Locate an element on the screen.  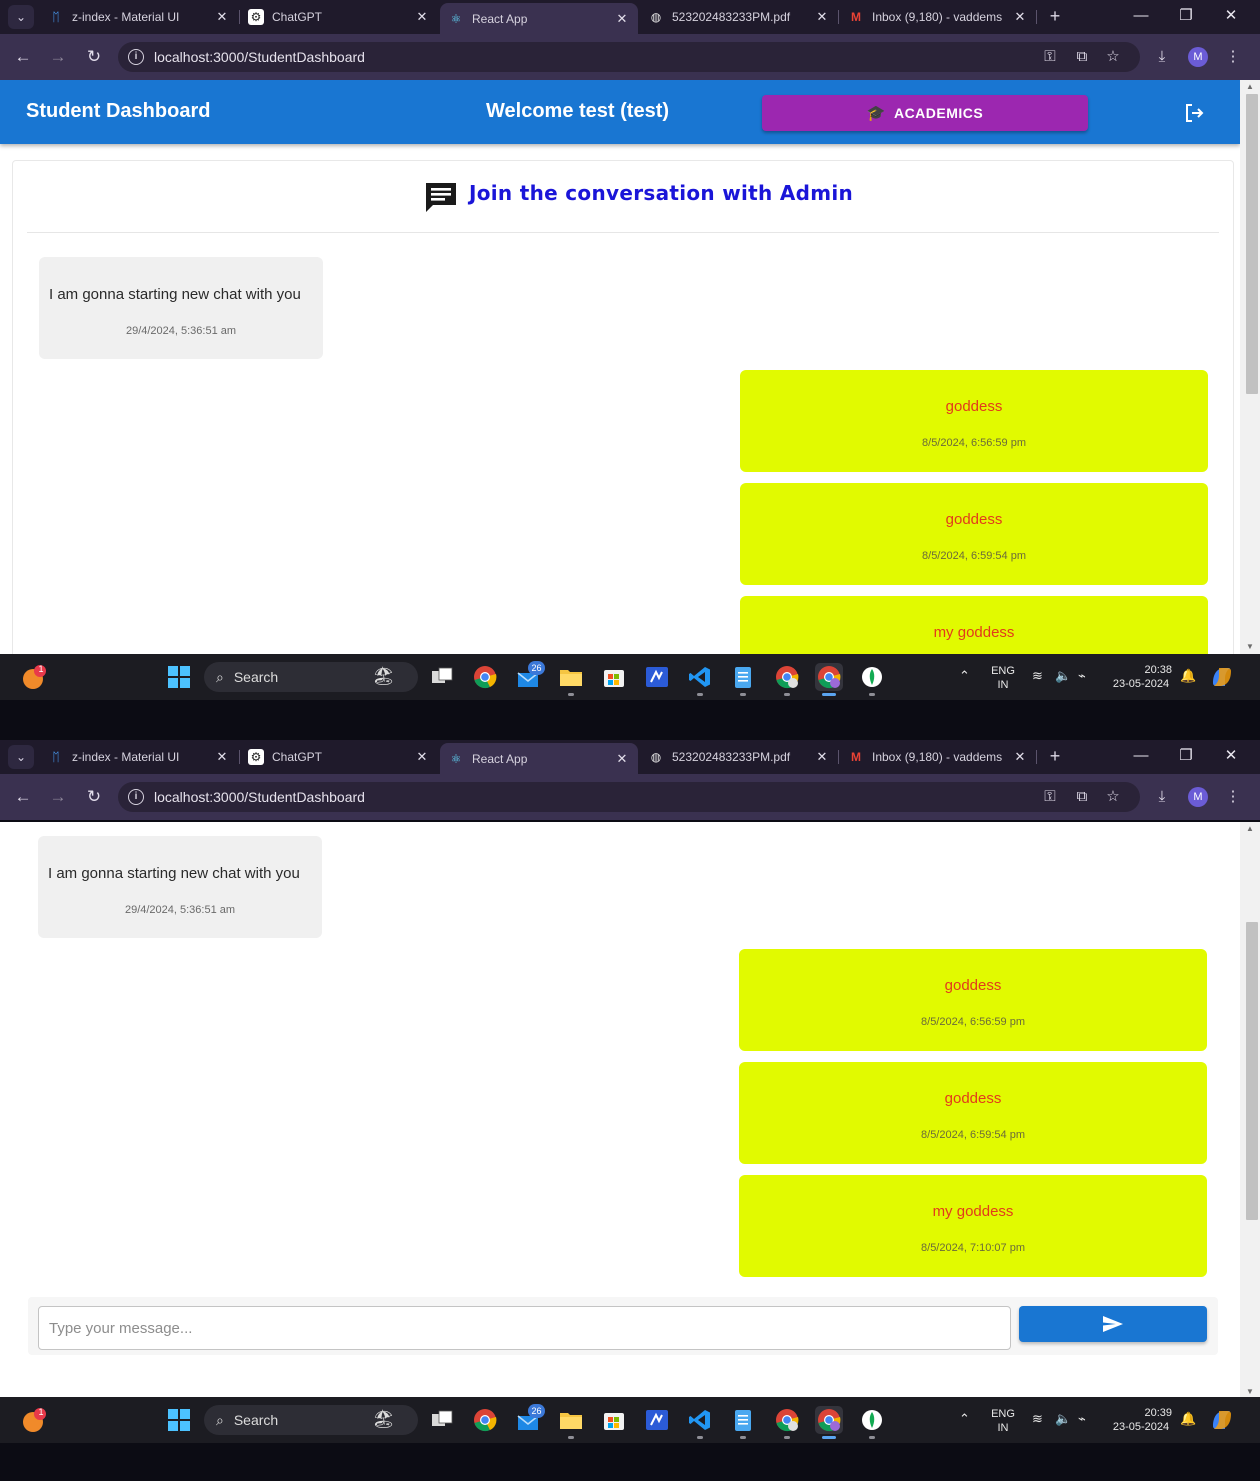
battery-icon: ⌁ is located at coordinates (1082, 676).